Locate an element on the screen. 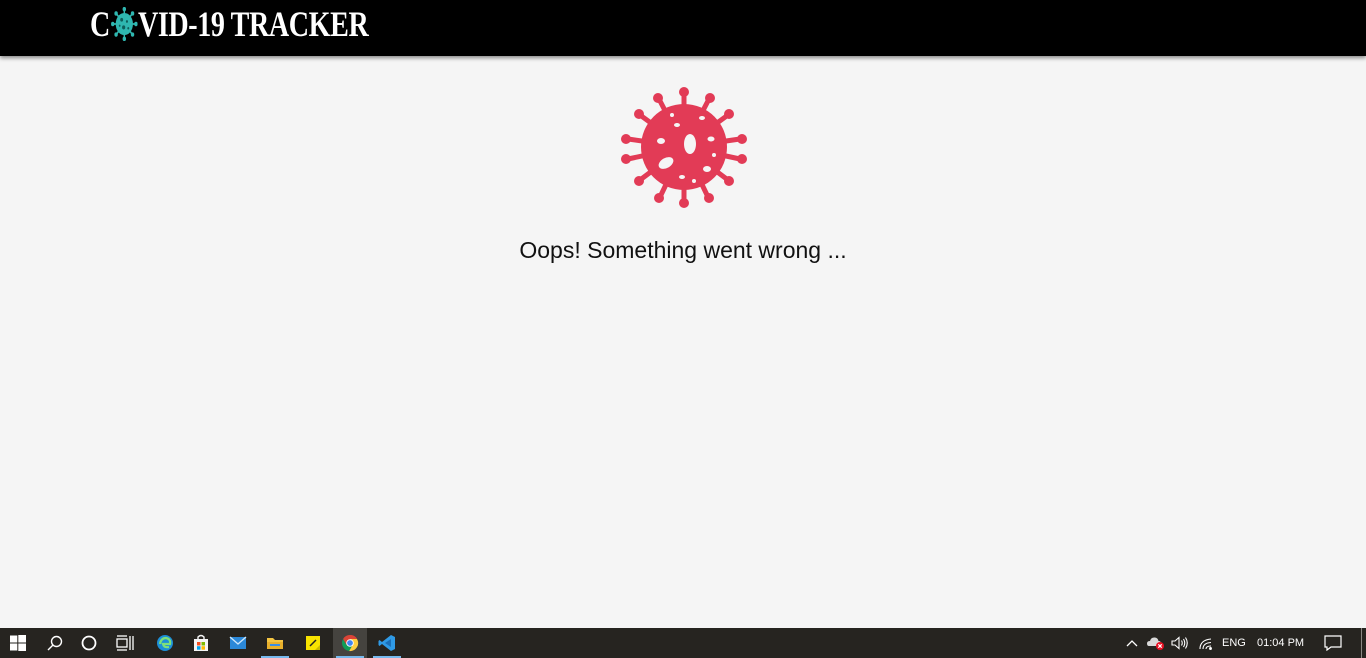 The width and height of the screenshot is (1366, 658). windows-icon is located at coordinates (18, 643).